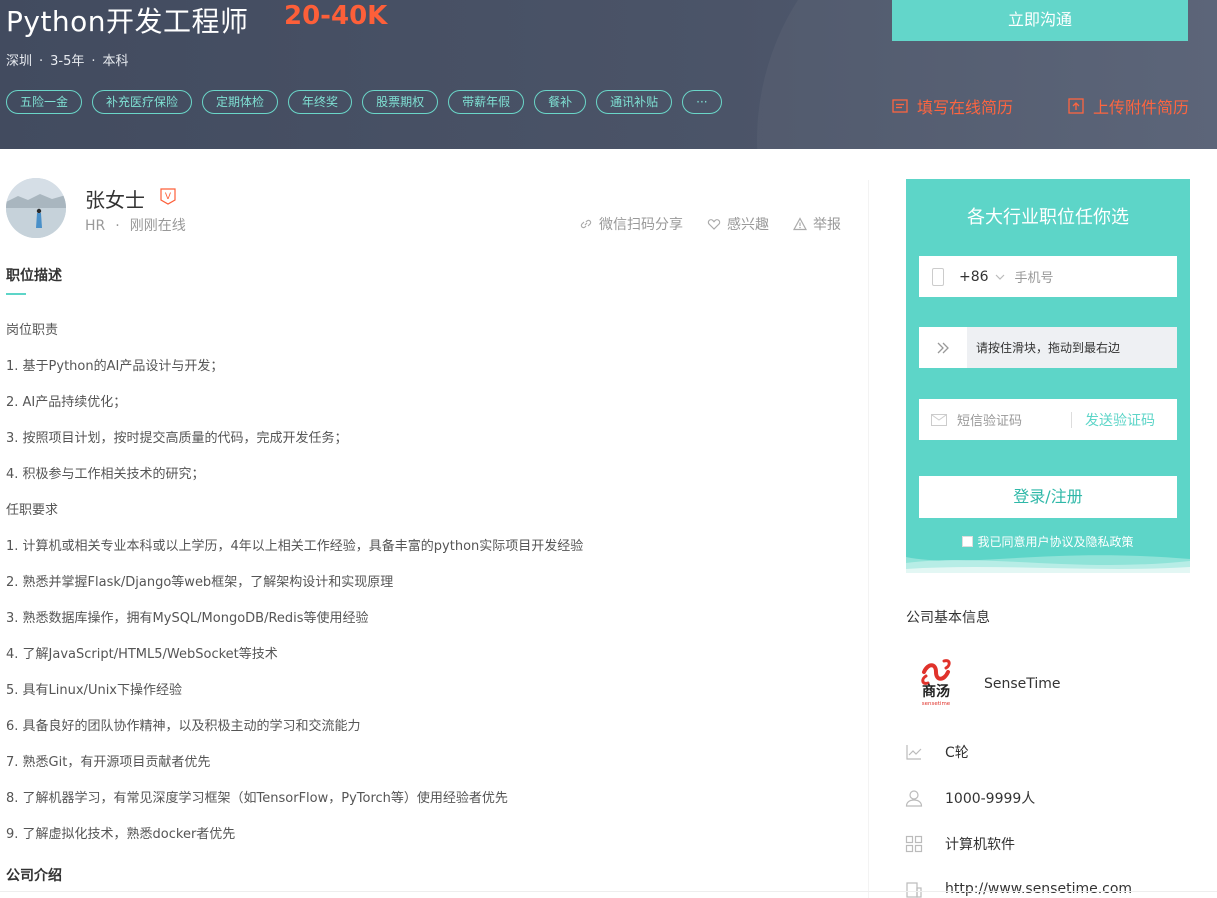 The height and width of the screenshot is (898, 1217). What do you see at coordinates (936, 691) in the screenshot?
I see `company-logo-text: 商汤` at bounding box center [936, 691].